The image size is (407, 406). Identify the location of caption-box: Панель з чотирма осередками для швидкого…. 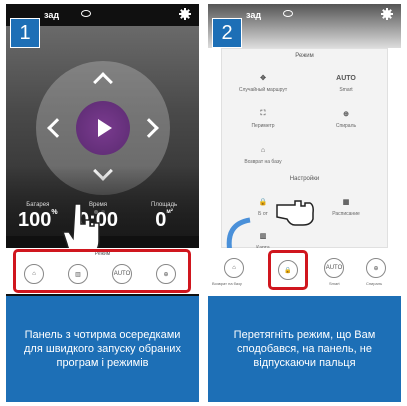
(102, 349).